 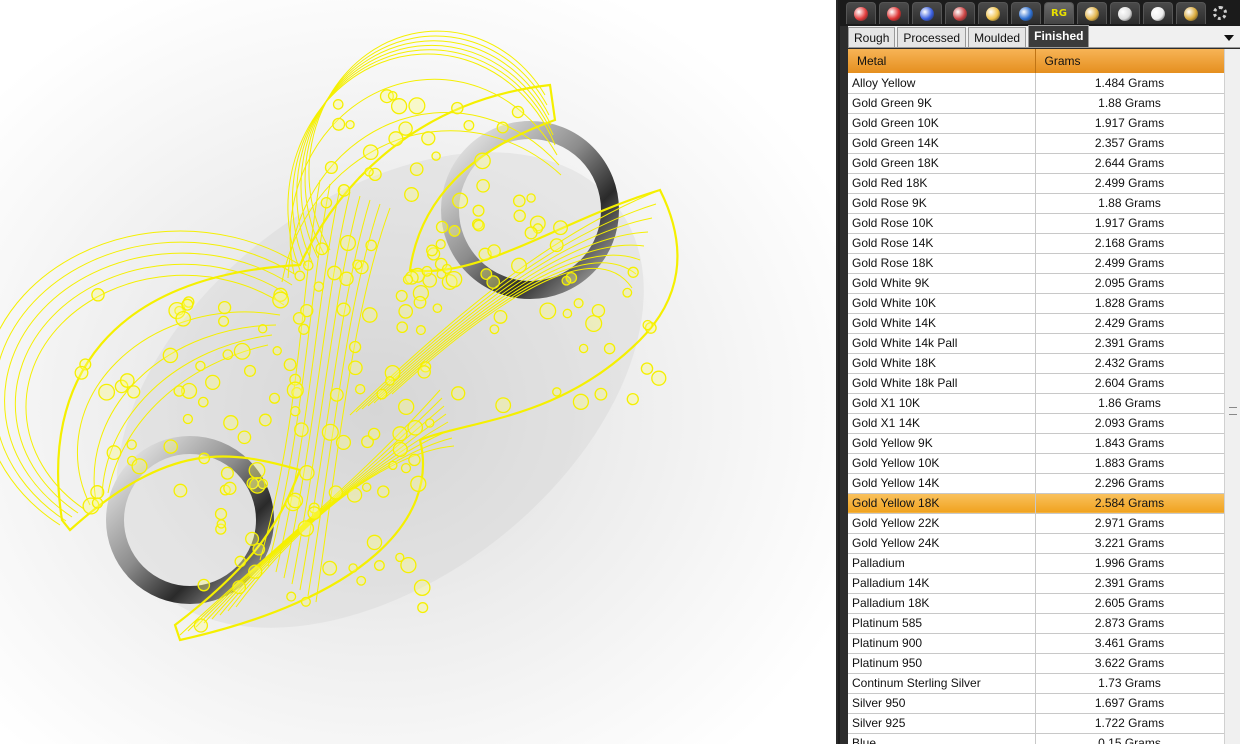 I want to click on panel-tab-clock-icon, so click(x=1125, y=13).